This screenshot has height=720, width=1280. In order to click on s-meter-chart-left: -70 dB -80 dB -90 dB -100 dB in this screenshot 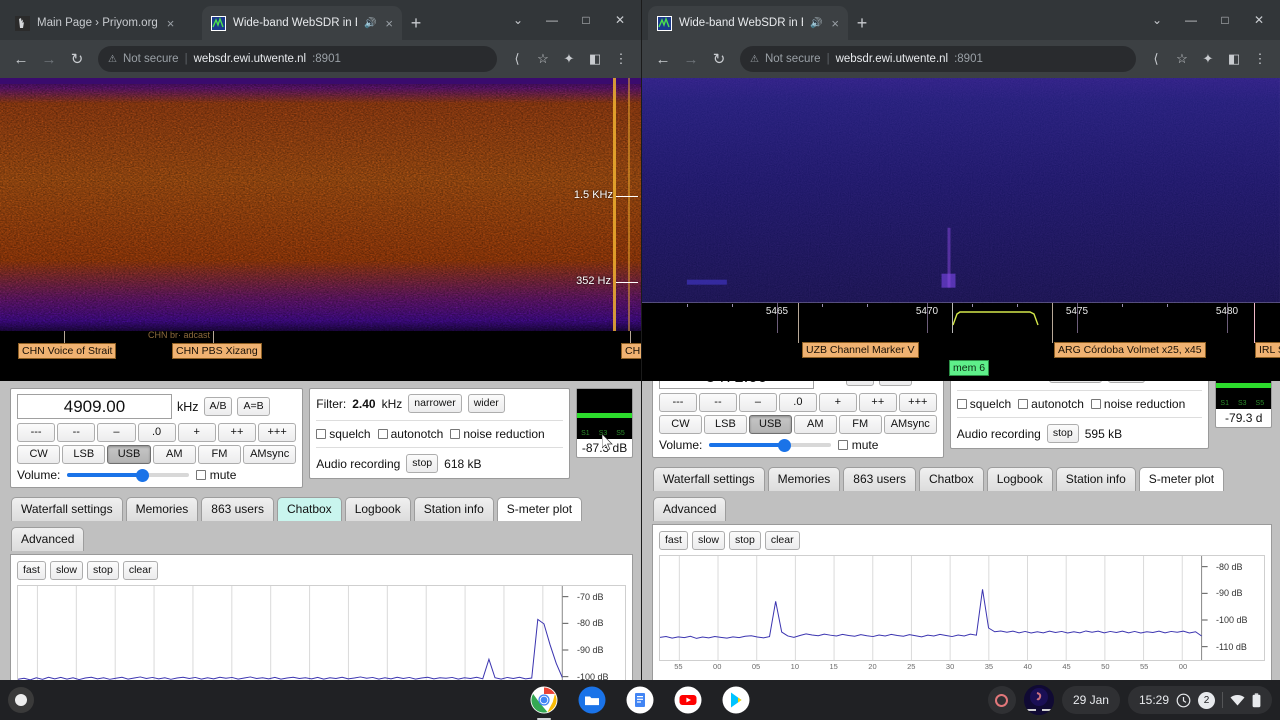, I will do `click(321, 632)`.